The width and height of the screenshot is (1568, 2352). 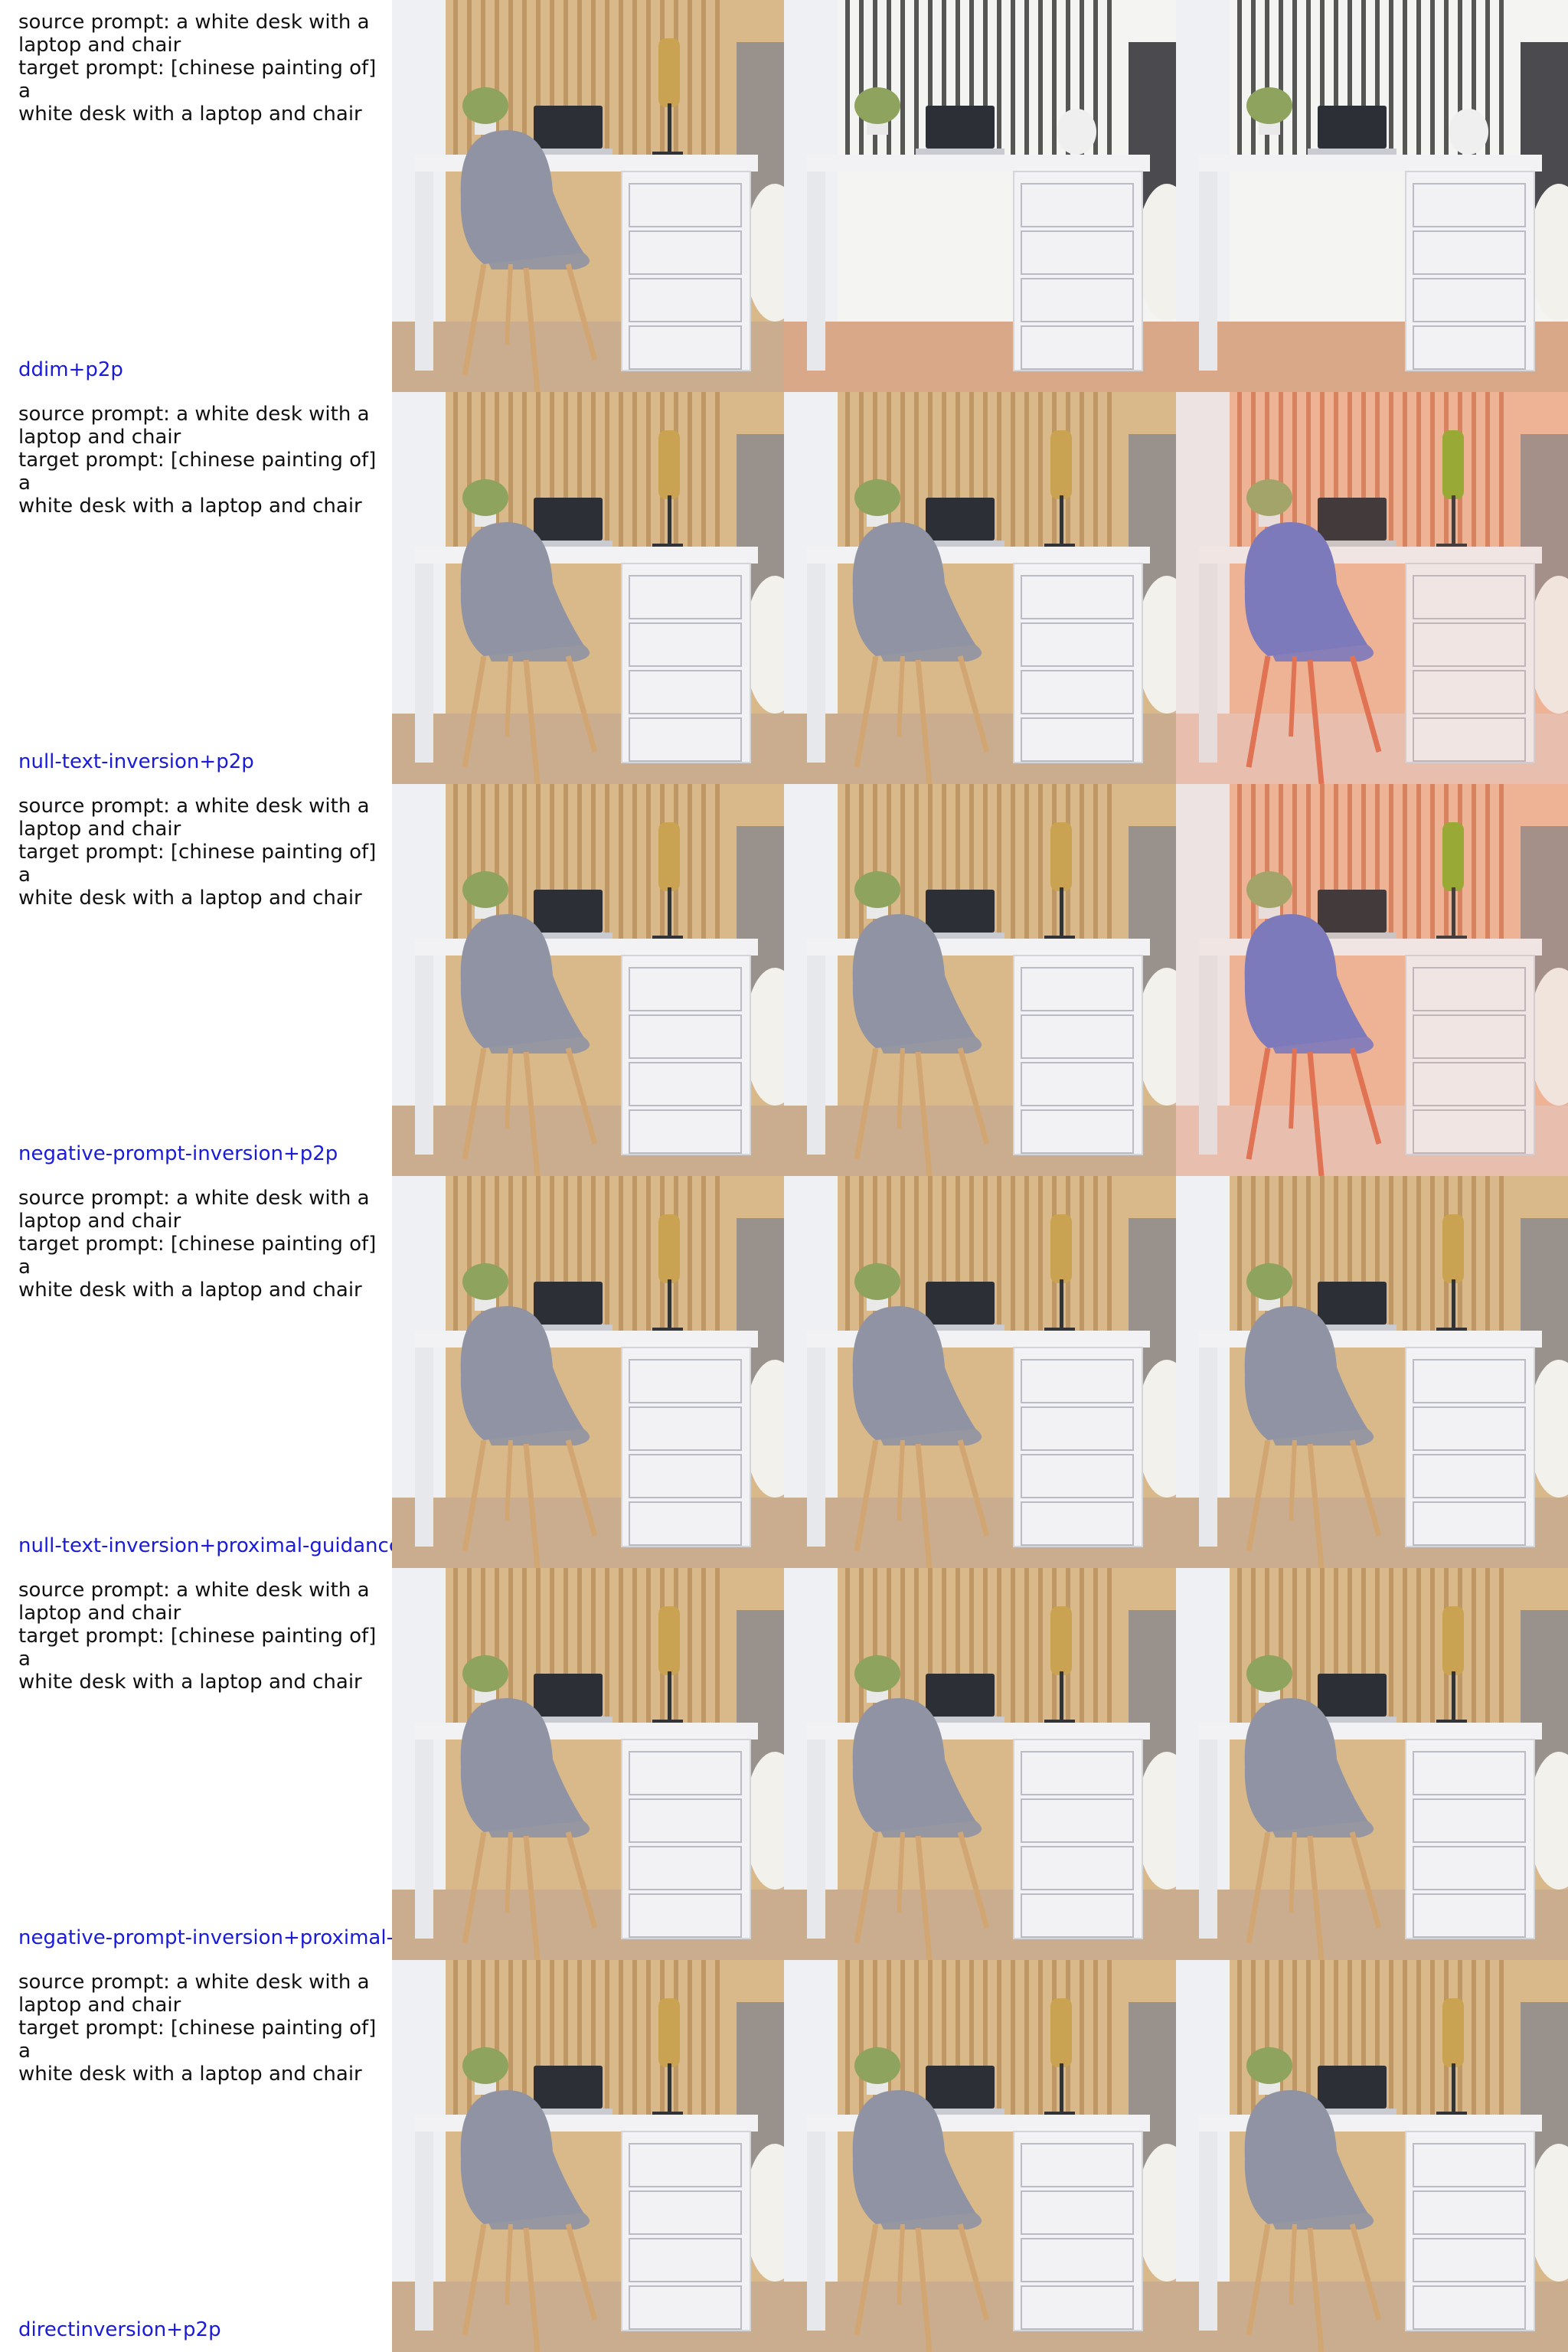 I want to click on method-label: negative-prompt-inversion+proximal-g, so click(x=205, y=1937).